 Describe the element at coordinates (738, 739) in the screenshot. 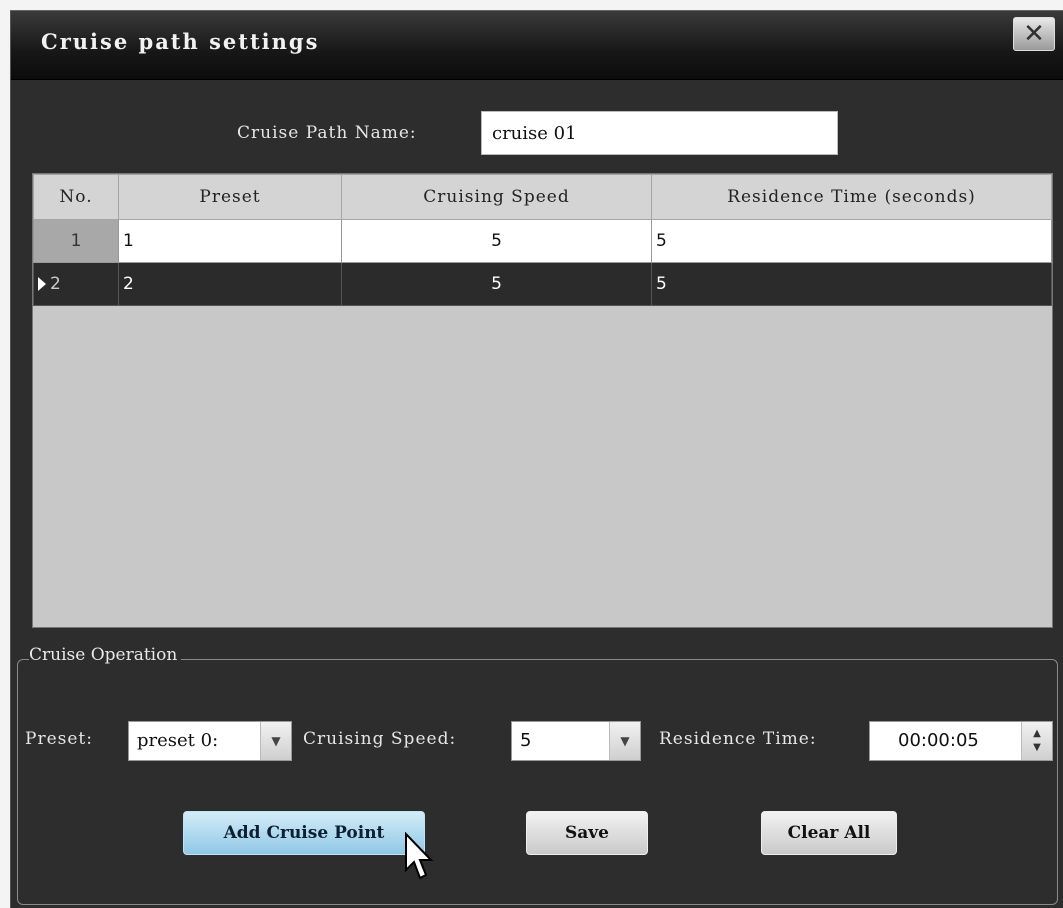

I see `residence-time-label: Residence Time:` at that location.